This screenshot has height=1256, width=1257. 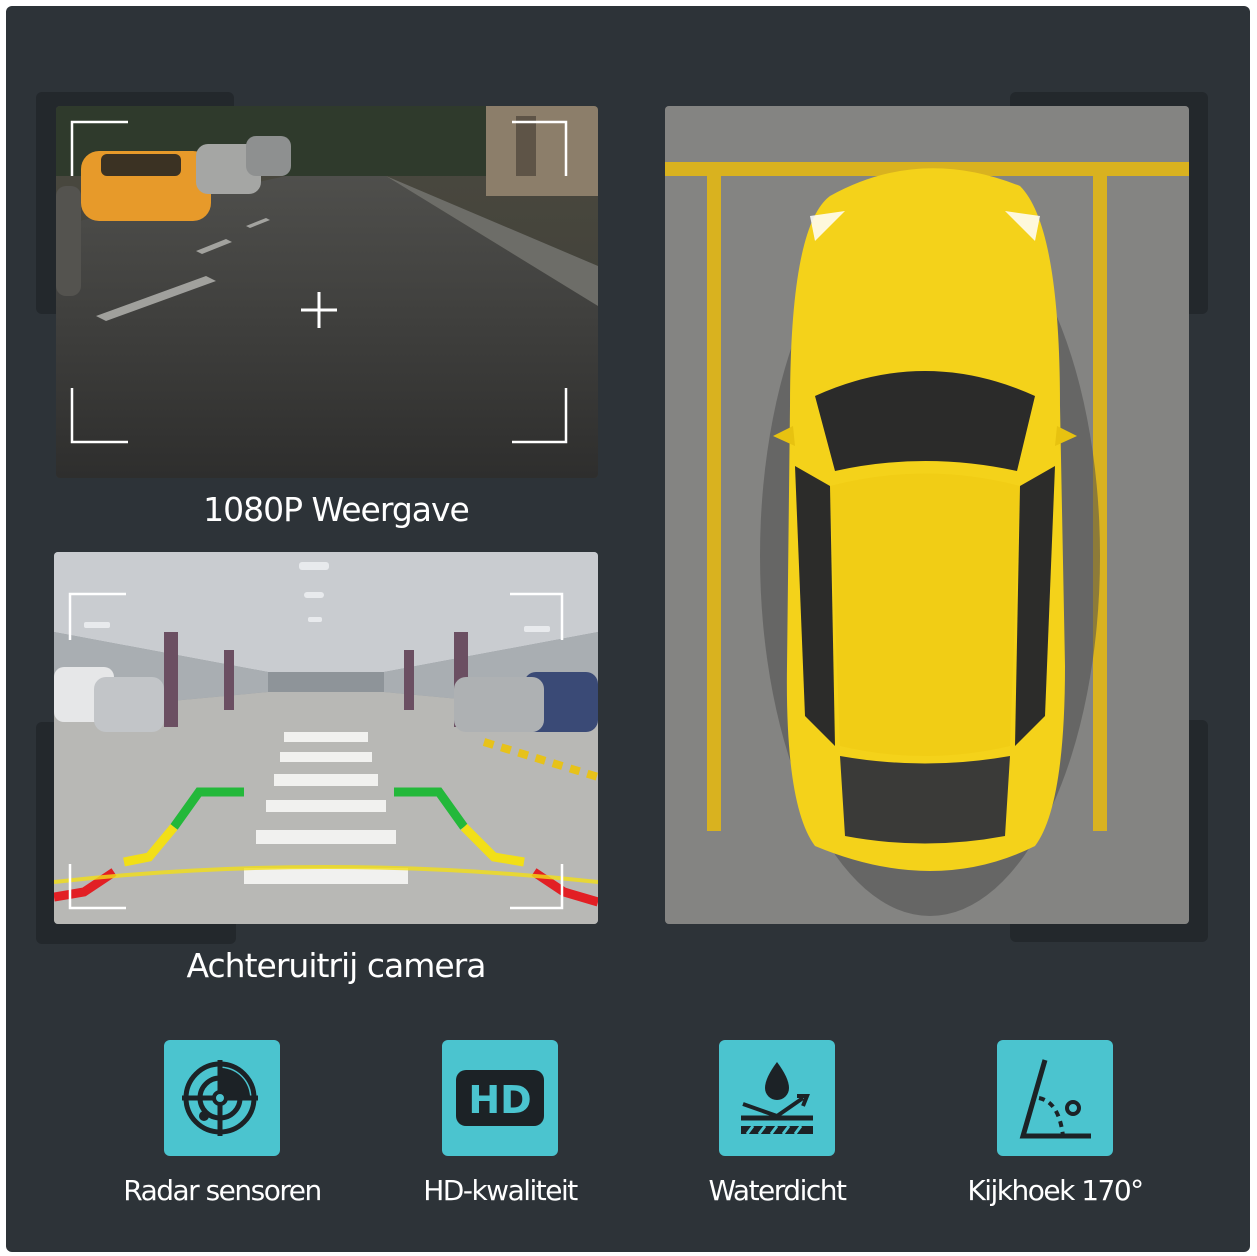 What do you see at coordinates (222, 1098) in the screenshot?
I see `radar-icon` at bounding box center [222, 1098].